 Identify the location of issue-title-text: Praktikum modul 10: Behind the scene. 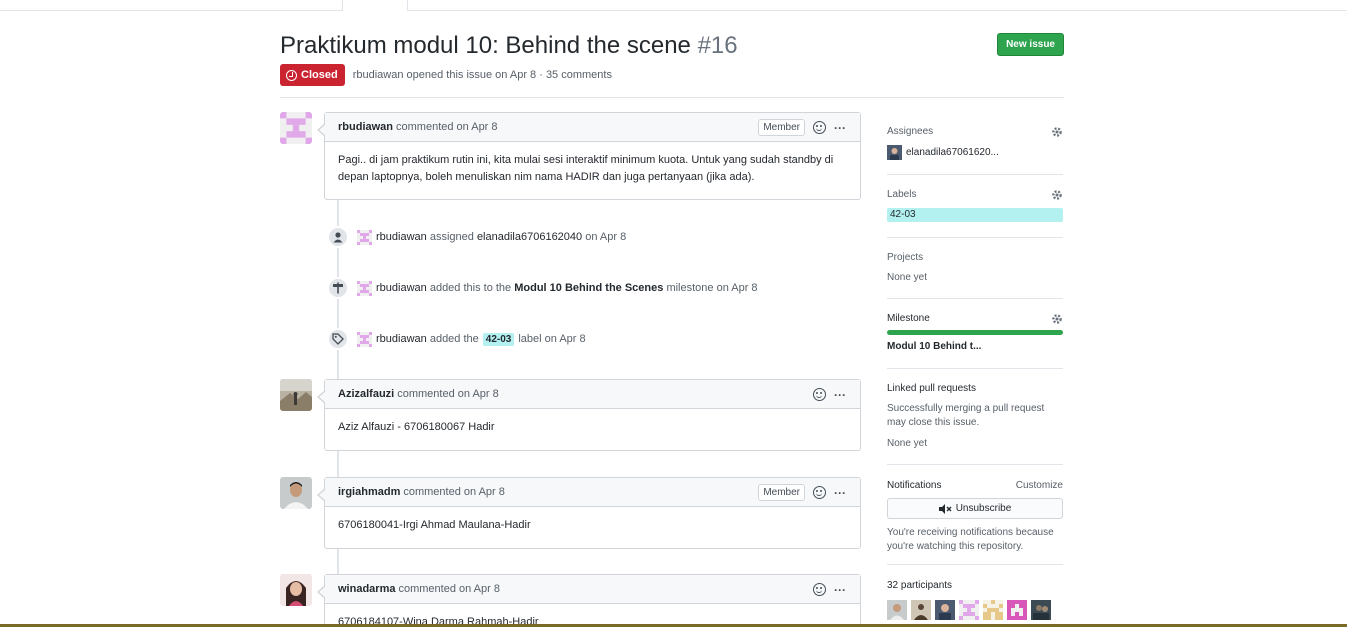
(485, 45).